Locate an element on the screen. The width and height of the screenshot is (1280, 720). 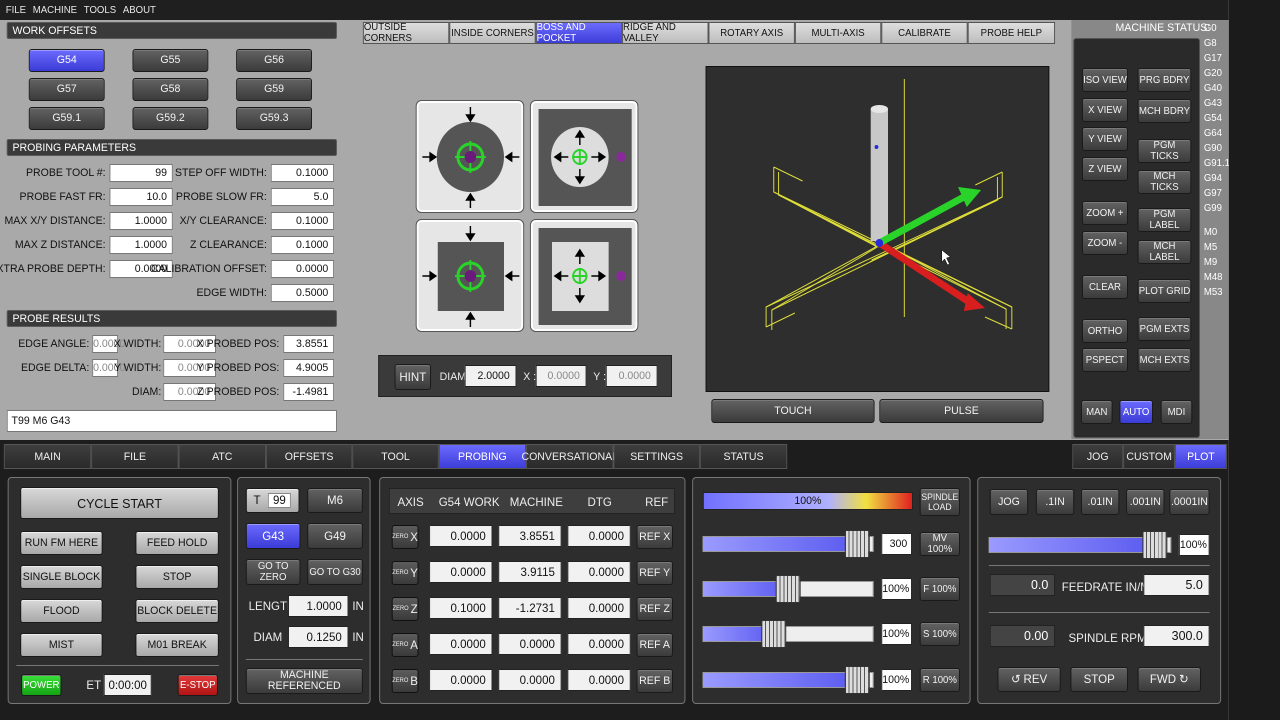
menu-about: ABOUT is located at coordinates (139, 10).